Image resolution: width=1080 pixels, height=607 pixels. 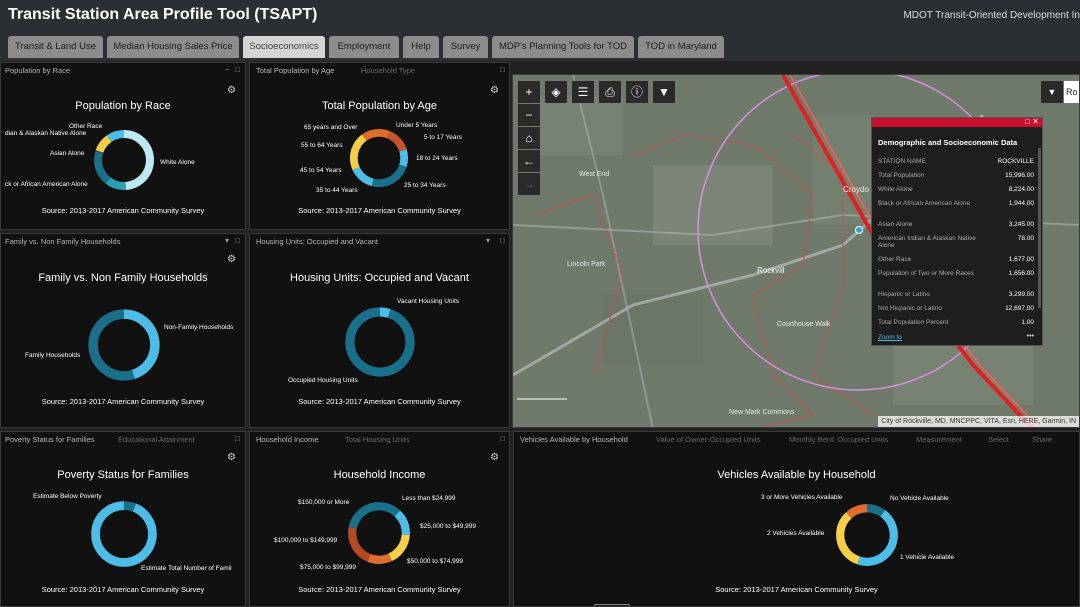 I want to click on chart-label: $100,000 to $149,999, so click(x=306, y=540).